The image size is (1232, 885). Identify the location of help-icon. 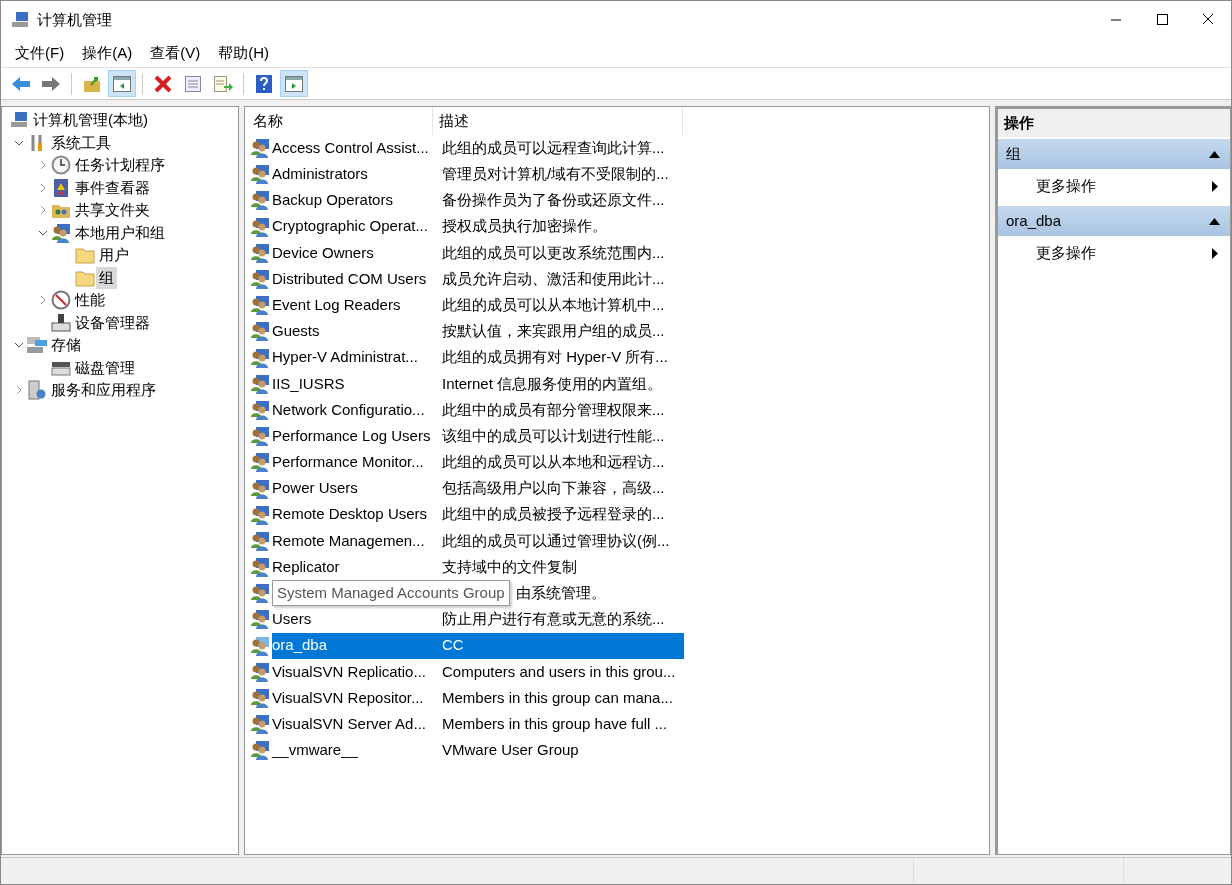
(264, 83).